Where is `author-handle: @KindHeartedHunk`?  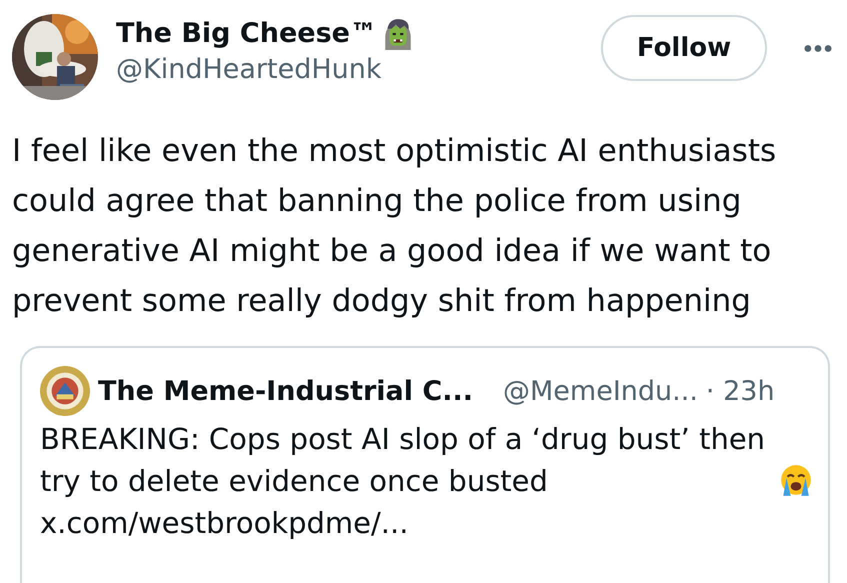 author-handle: @KindHeartedHunk is located at coordinates (265, 69).